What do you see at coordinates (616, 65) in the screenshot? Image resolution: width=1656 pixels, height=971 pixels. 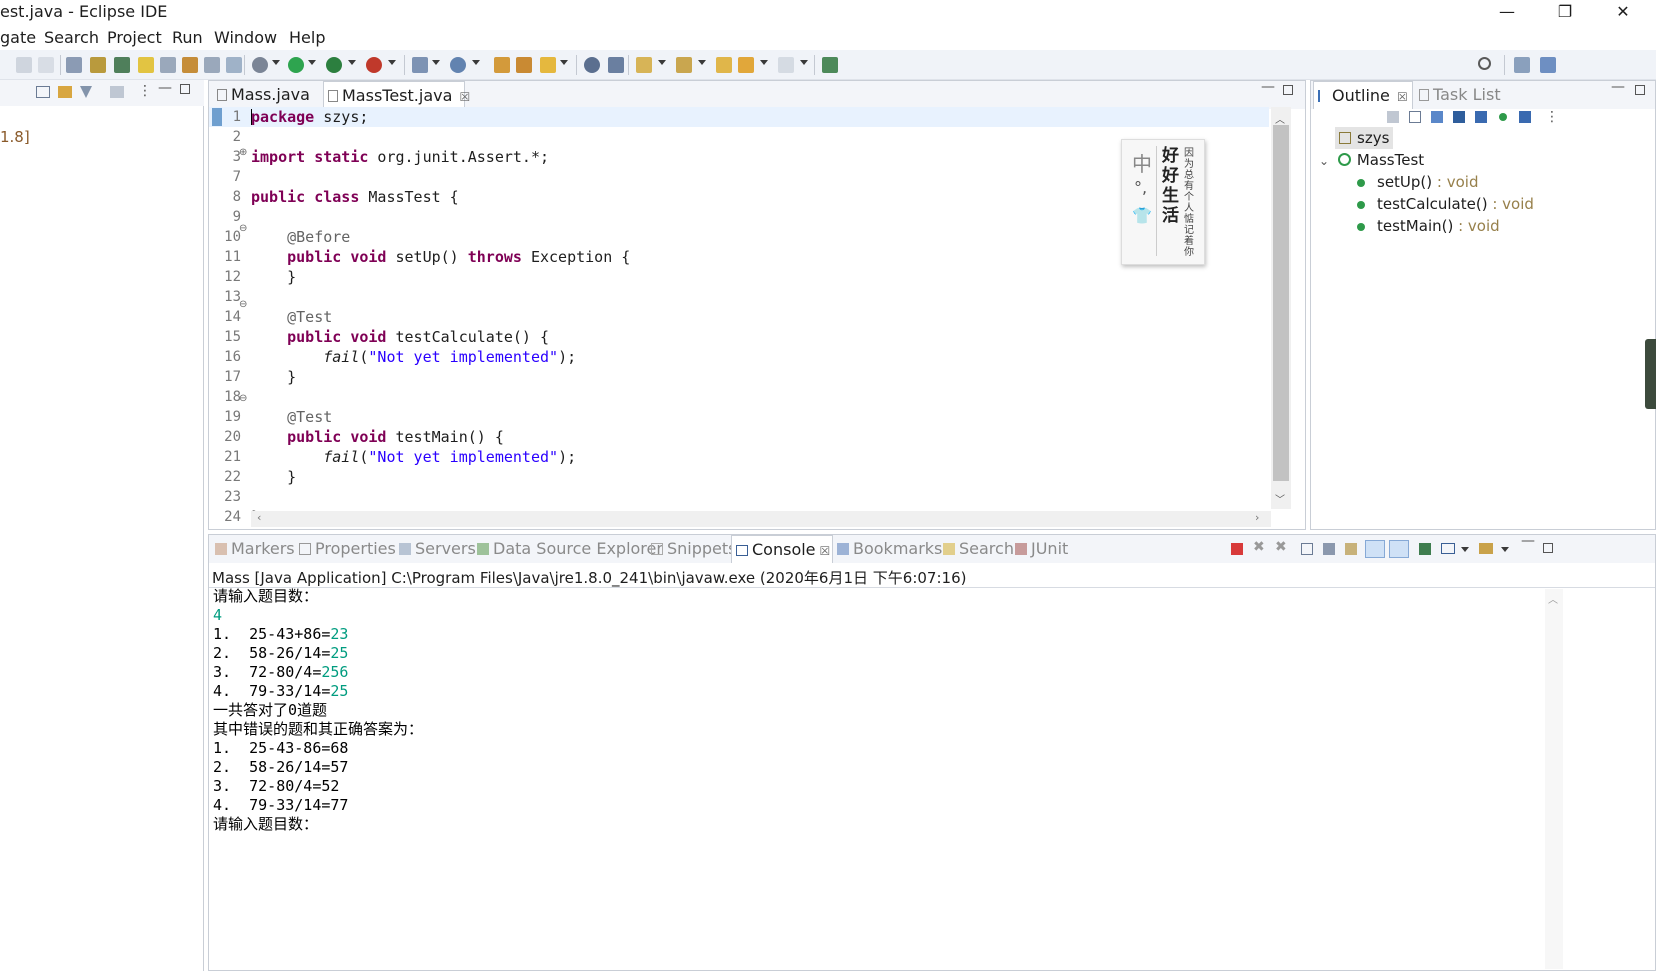 I see `debug-perspective-icon` at bounding box center [616, 65].